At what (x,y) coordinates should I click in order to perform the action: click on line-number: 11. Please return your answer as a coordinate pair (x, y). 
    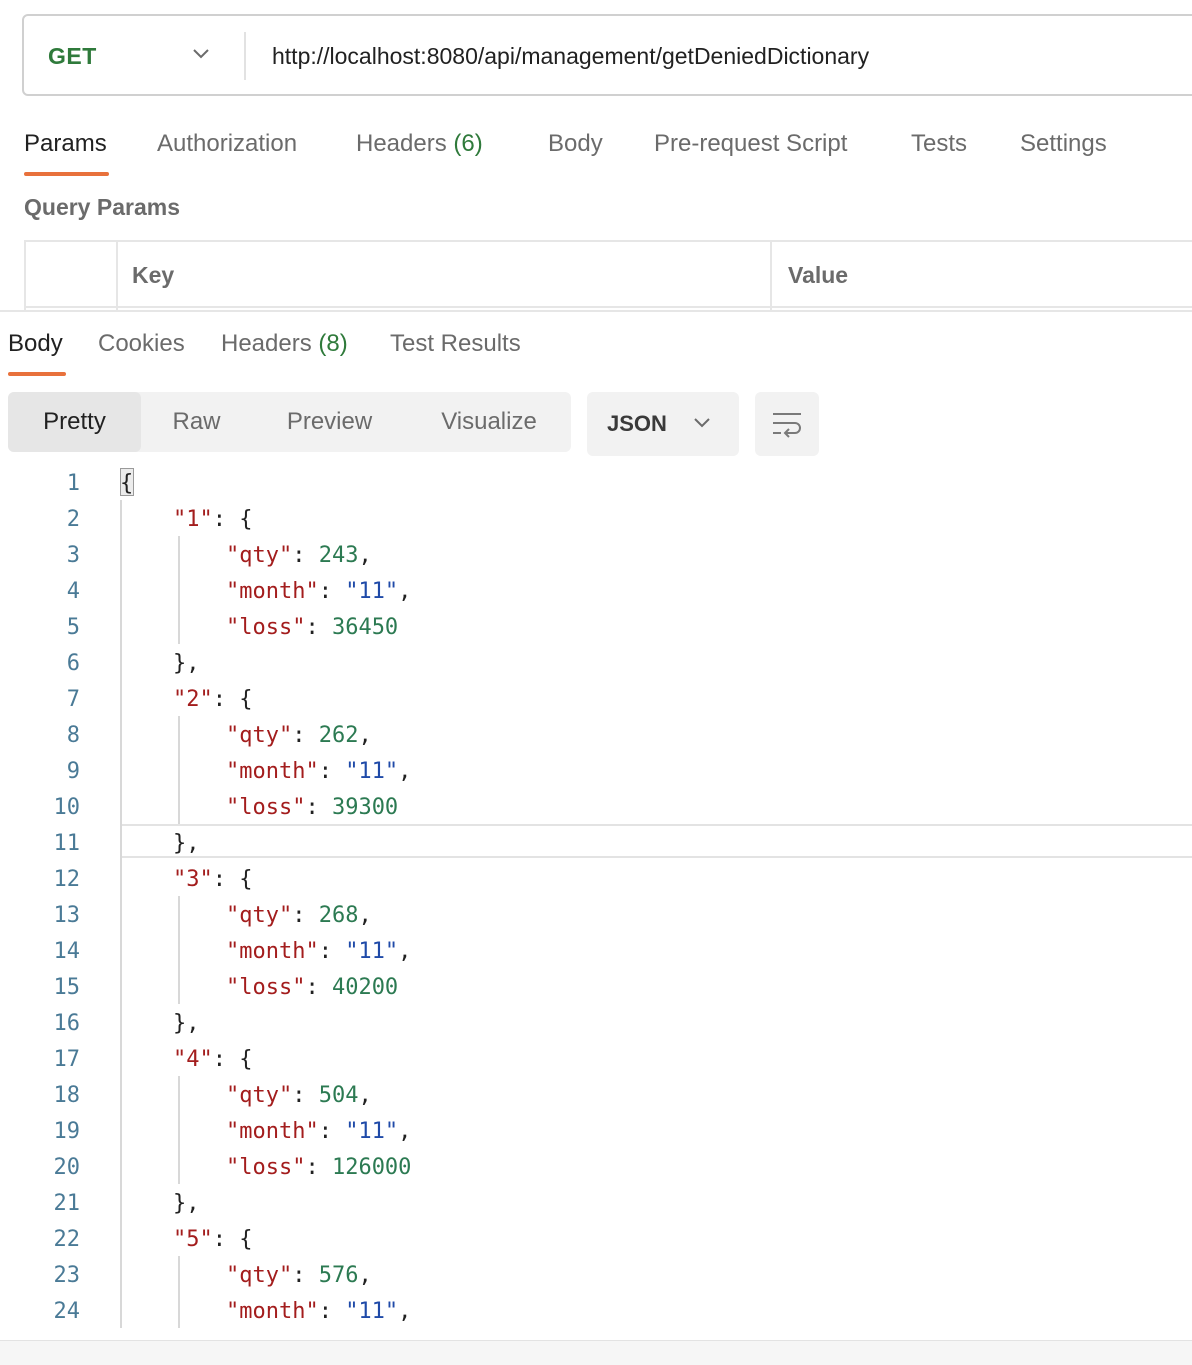
    Looking at the image, I should click on (67, 843).